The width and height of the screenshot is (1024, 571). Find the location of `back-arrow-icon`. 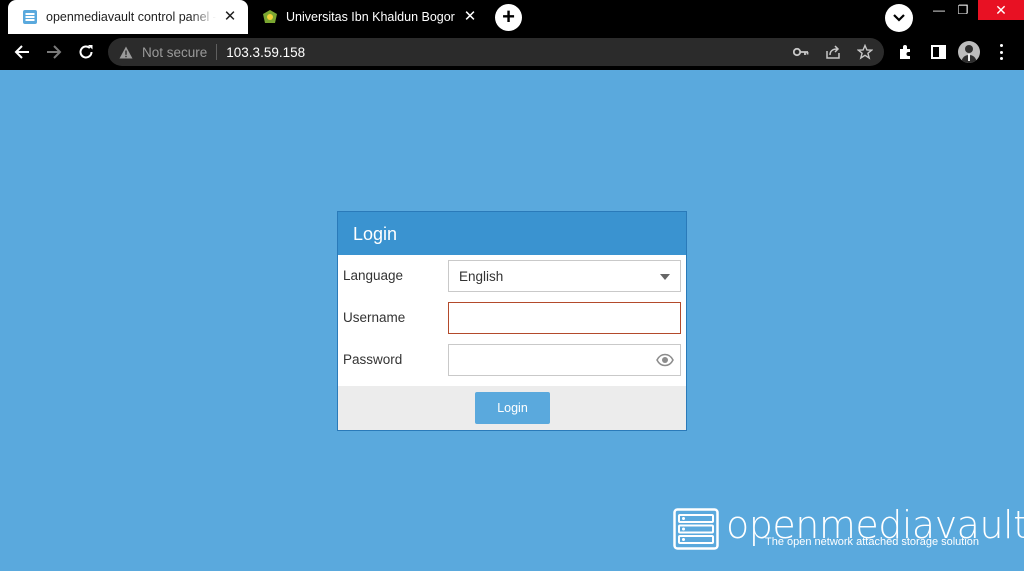

back-arrow-icon is located at coordinates (22, 52).